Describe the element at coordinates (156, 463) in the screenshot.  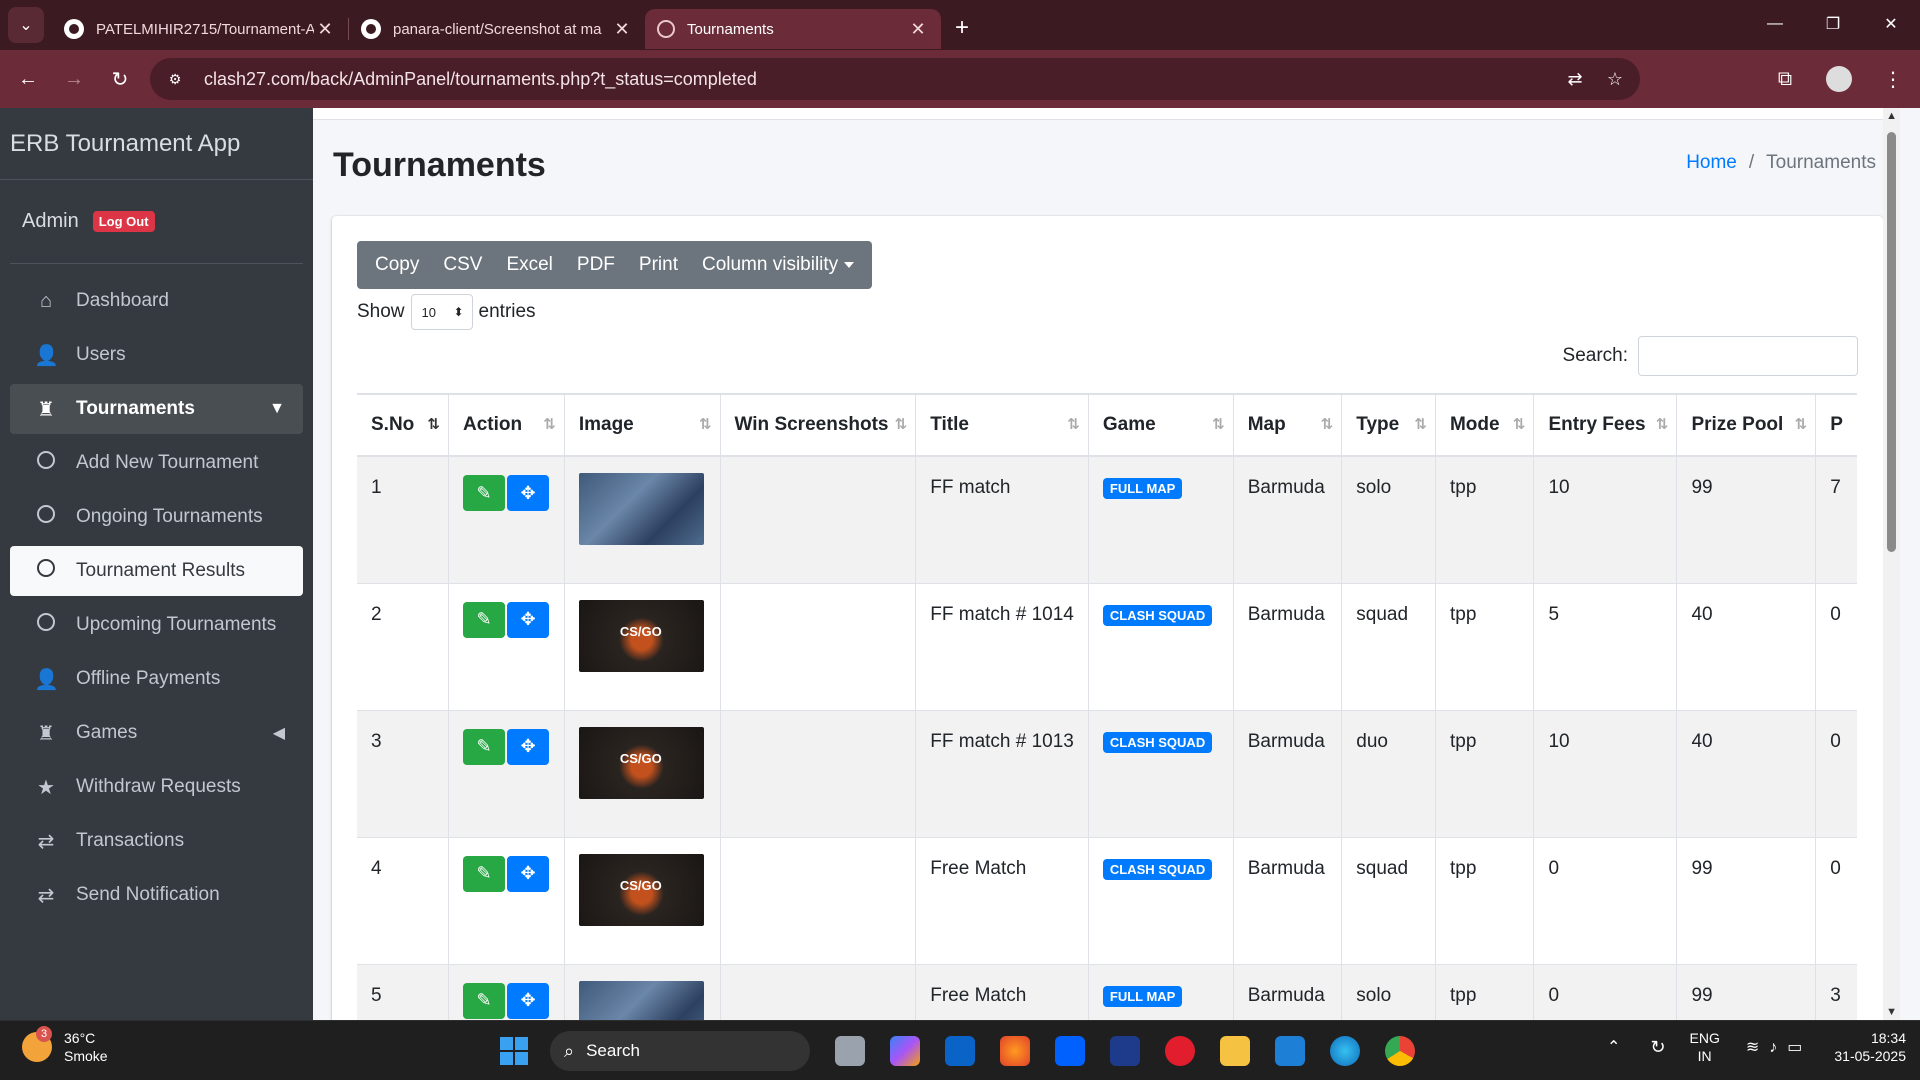
I see `sidebar-item-add-new-tournament: Add New Tournament` at that location.